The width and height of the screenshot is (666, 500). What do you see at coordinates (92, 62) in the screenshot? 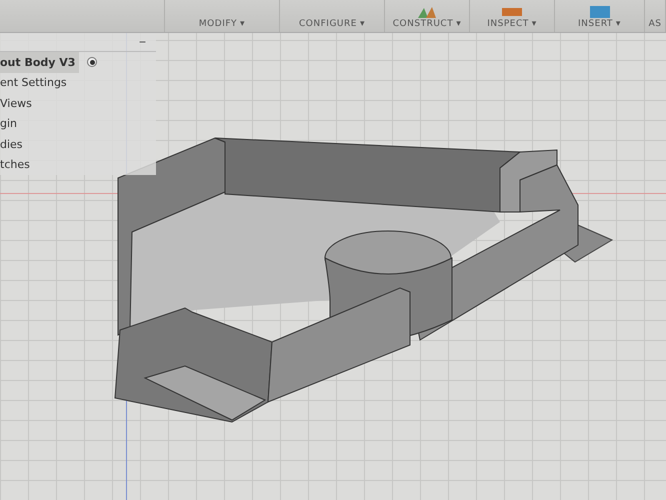
I see `active-radio` at bounding box center [92, 62].